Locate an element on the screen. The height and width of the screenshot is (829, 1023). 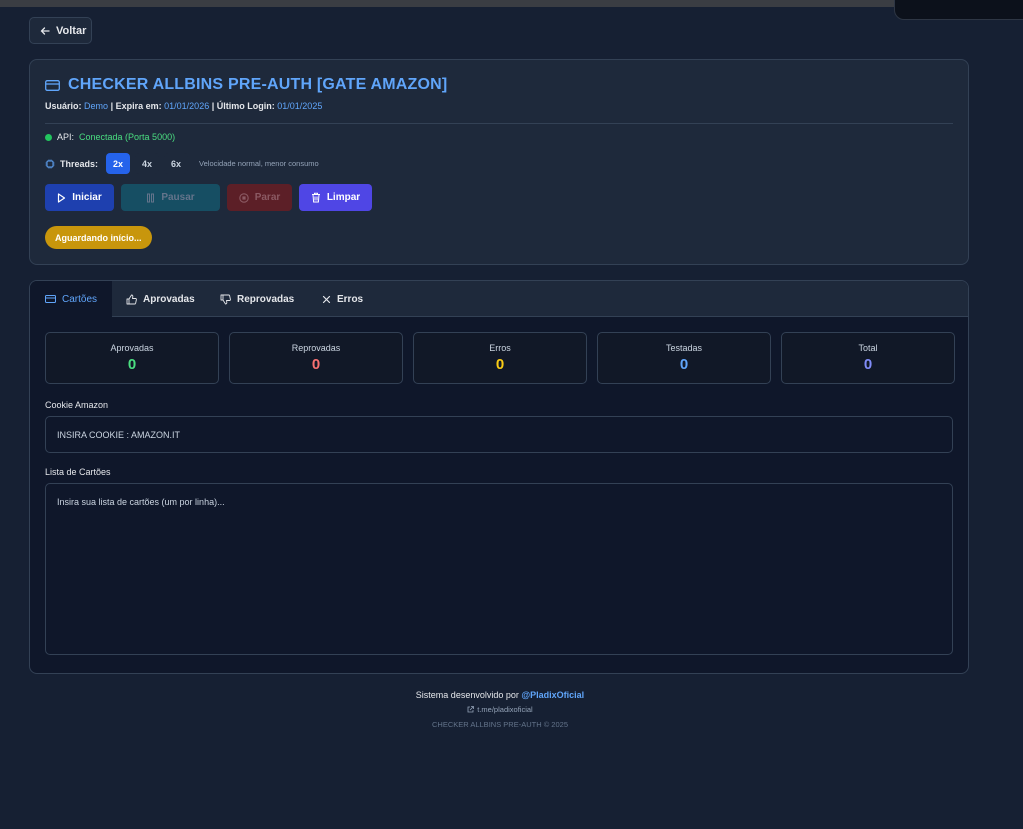
start-button: Iniciar is located at coordinates (79, 197).